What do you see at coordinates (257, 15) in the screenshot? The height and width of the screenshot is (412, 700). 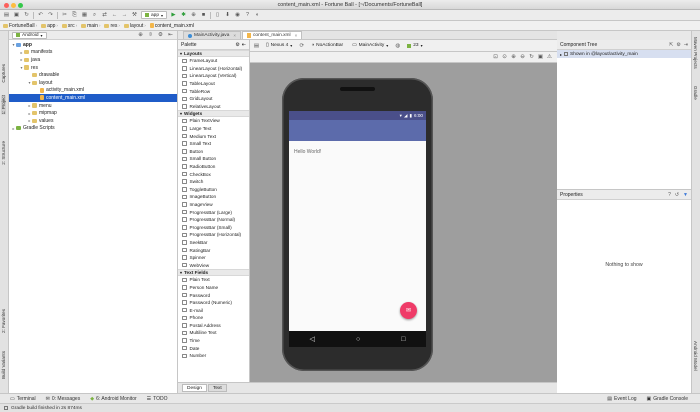 I see `android-studio-icon: ◐` at bounding box center [257, 15].